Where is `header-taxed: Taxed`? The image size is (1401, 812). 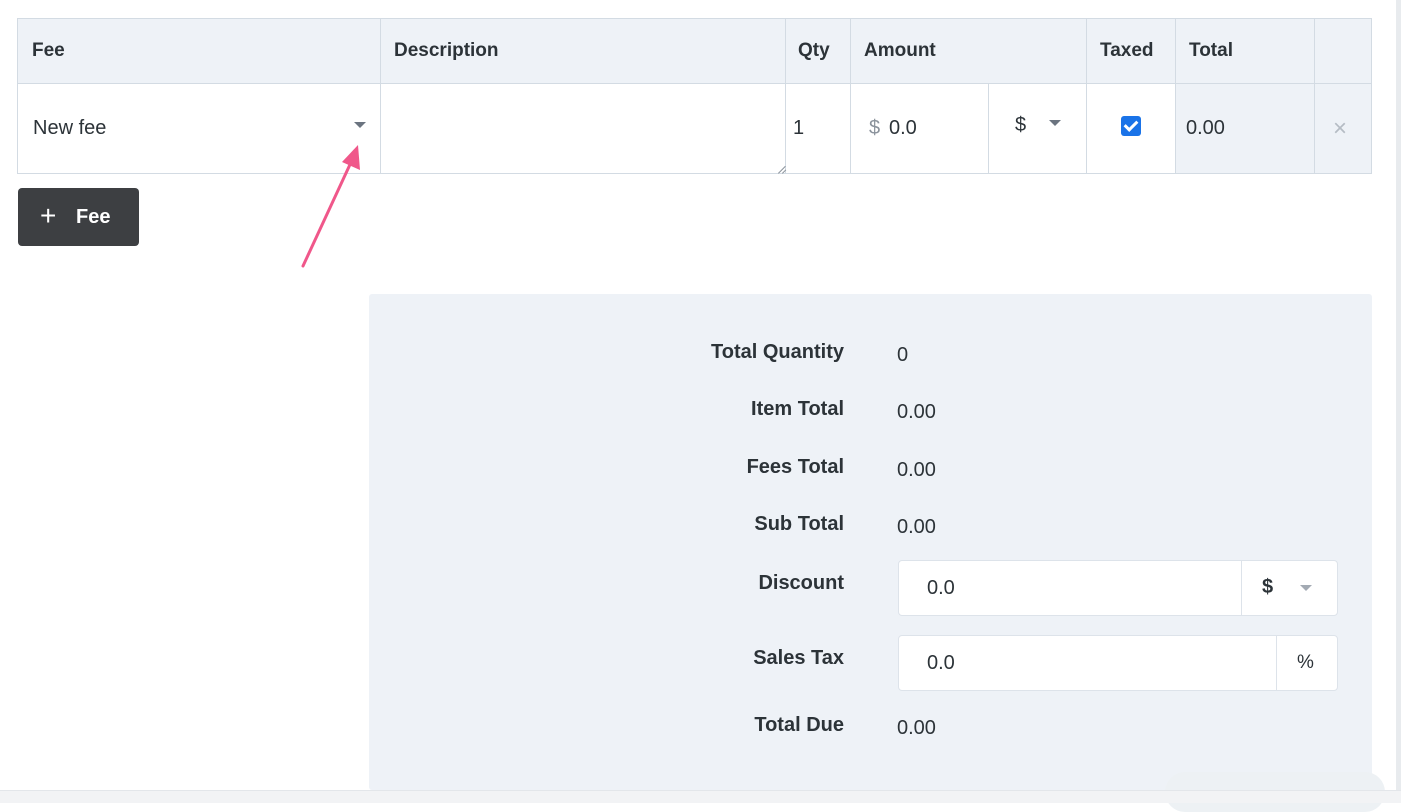 header-taxed: Taxed is located at coordinates (1127, 50).